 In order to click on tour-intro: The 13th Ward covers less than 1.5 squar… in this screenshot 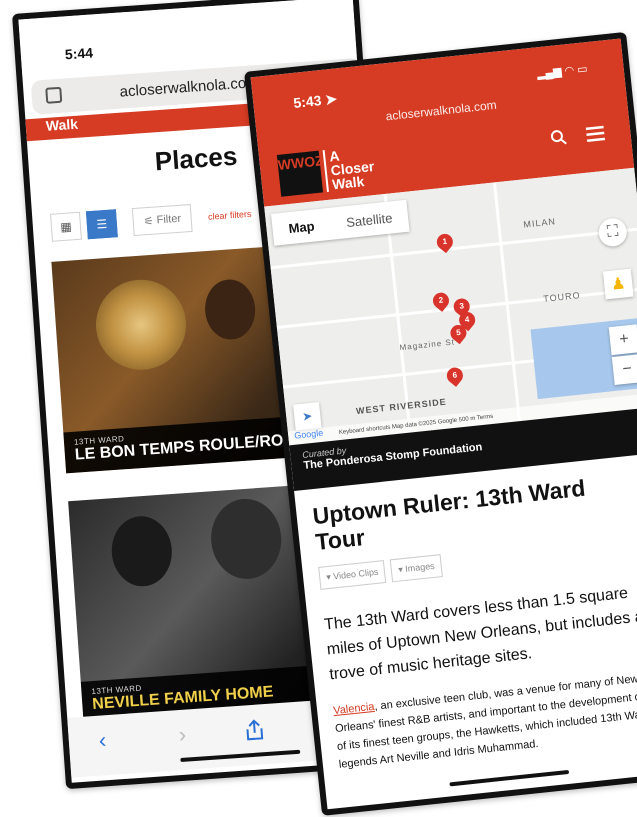, I will do `click(480, 634)`.